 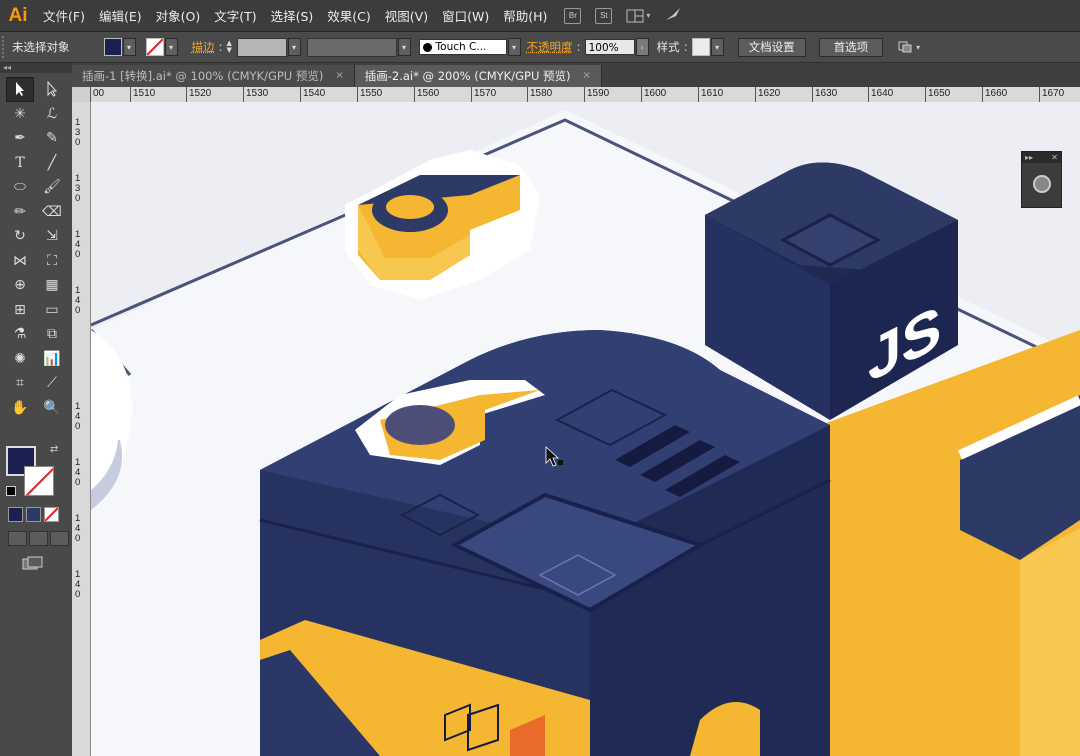 What do you see at coordinates (20, 89) in the screenshot?
I see `selection-tool-icon` at bounding box center [20, 89].